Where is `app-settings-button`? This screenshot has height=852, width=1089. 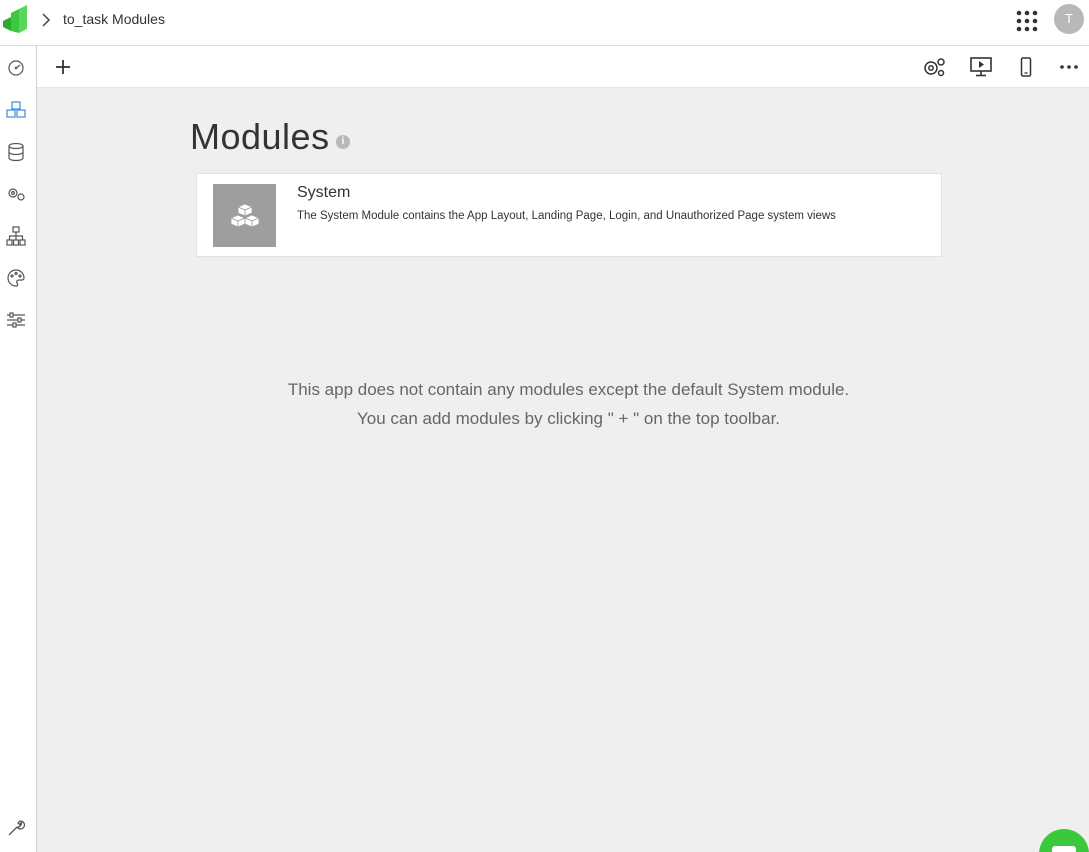
app-settings-button is located at coordinates (934, 67).